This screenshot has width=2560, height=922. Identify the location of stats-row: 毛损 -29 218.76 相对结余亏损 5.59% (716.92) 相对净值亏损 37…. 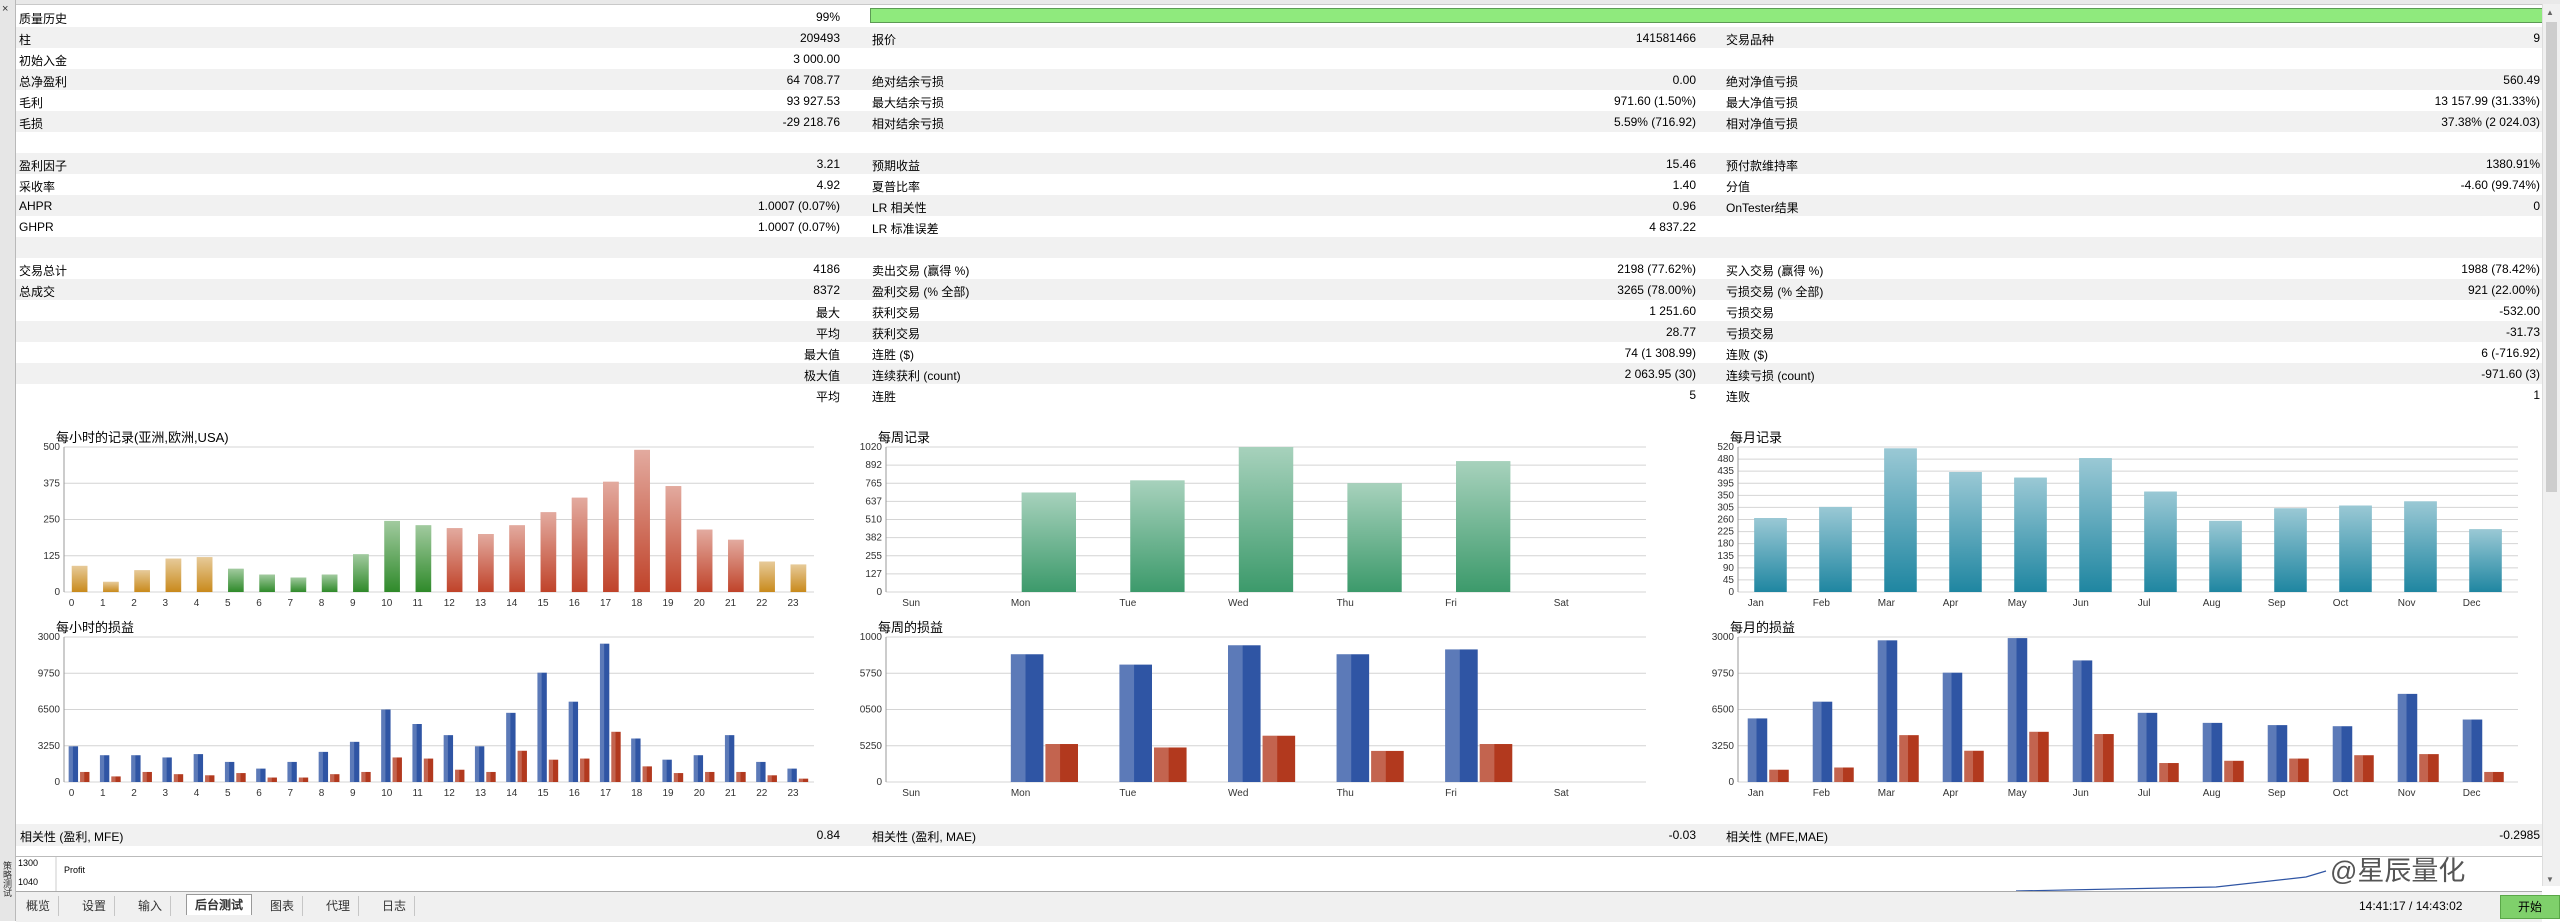
(1279, 121).